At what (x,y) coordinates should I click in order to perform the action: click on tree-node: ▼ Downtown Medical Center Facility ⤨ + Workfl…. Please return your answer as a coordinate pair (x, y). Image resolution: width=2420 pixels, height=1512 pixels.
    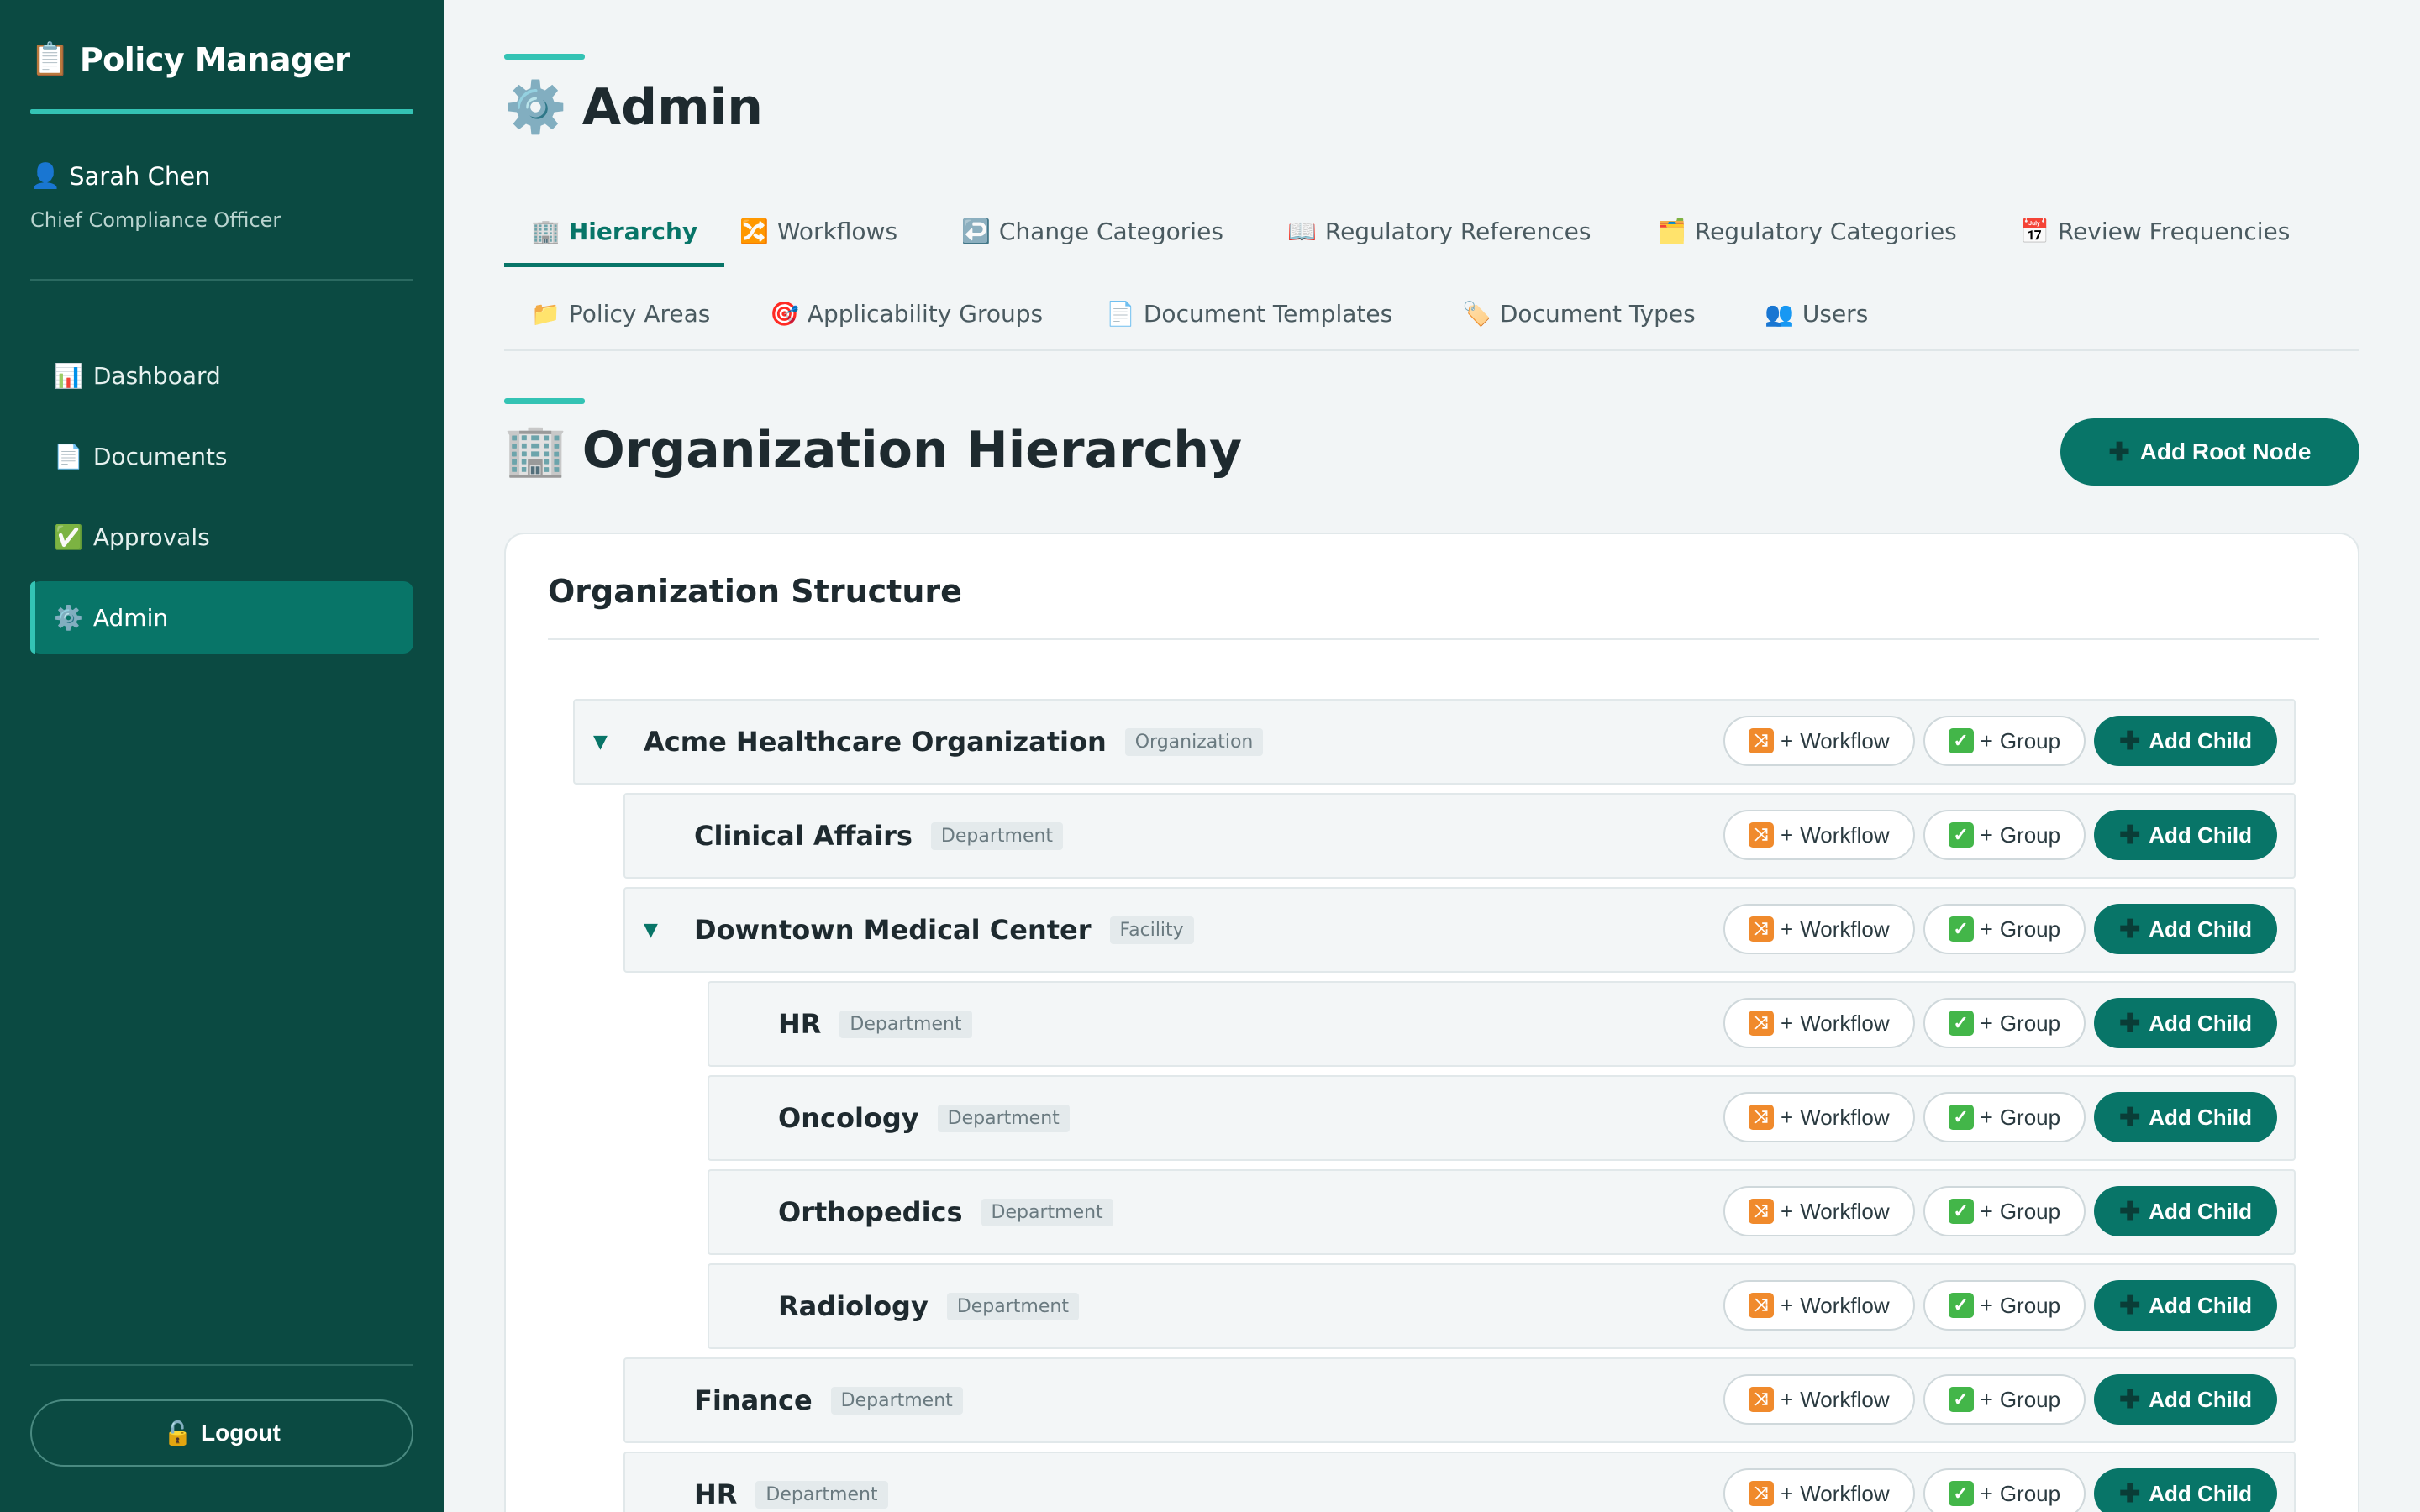
    Looking at the image, I should click on (1459, 930).